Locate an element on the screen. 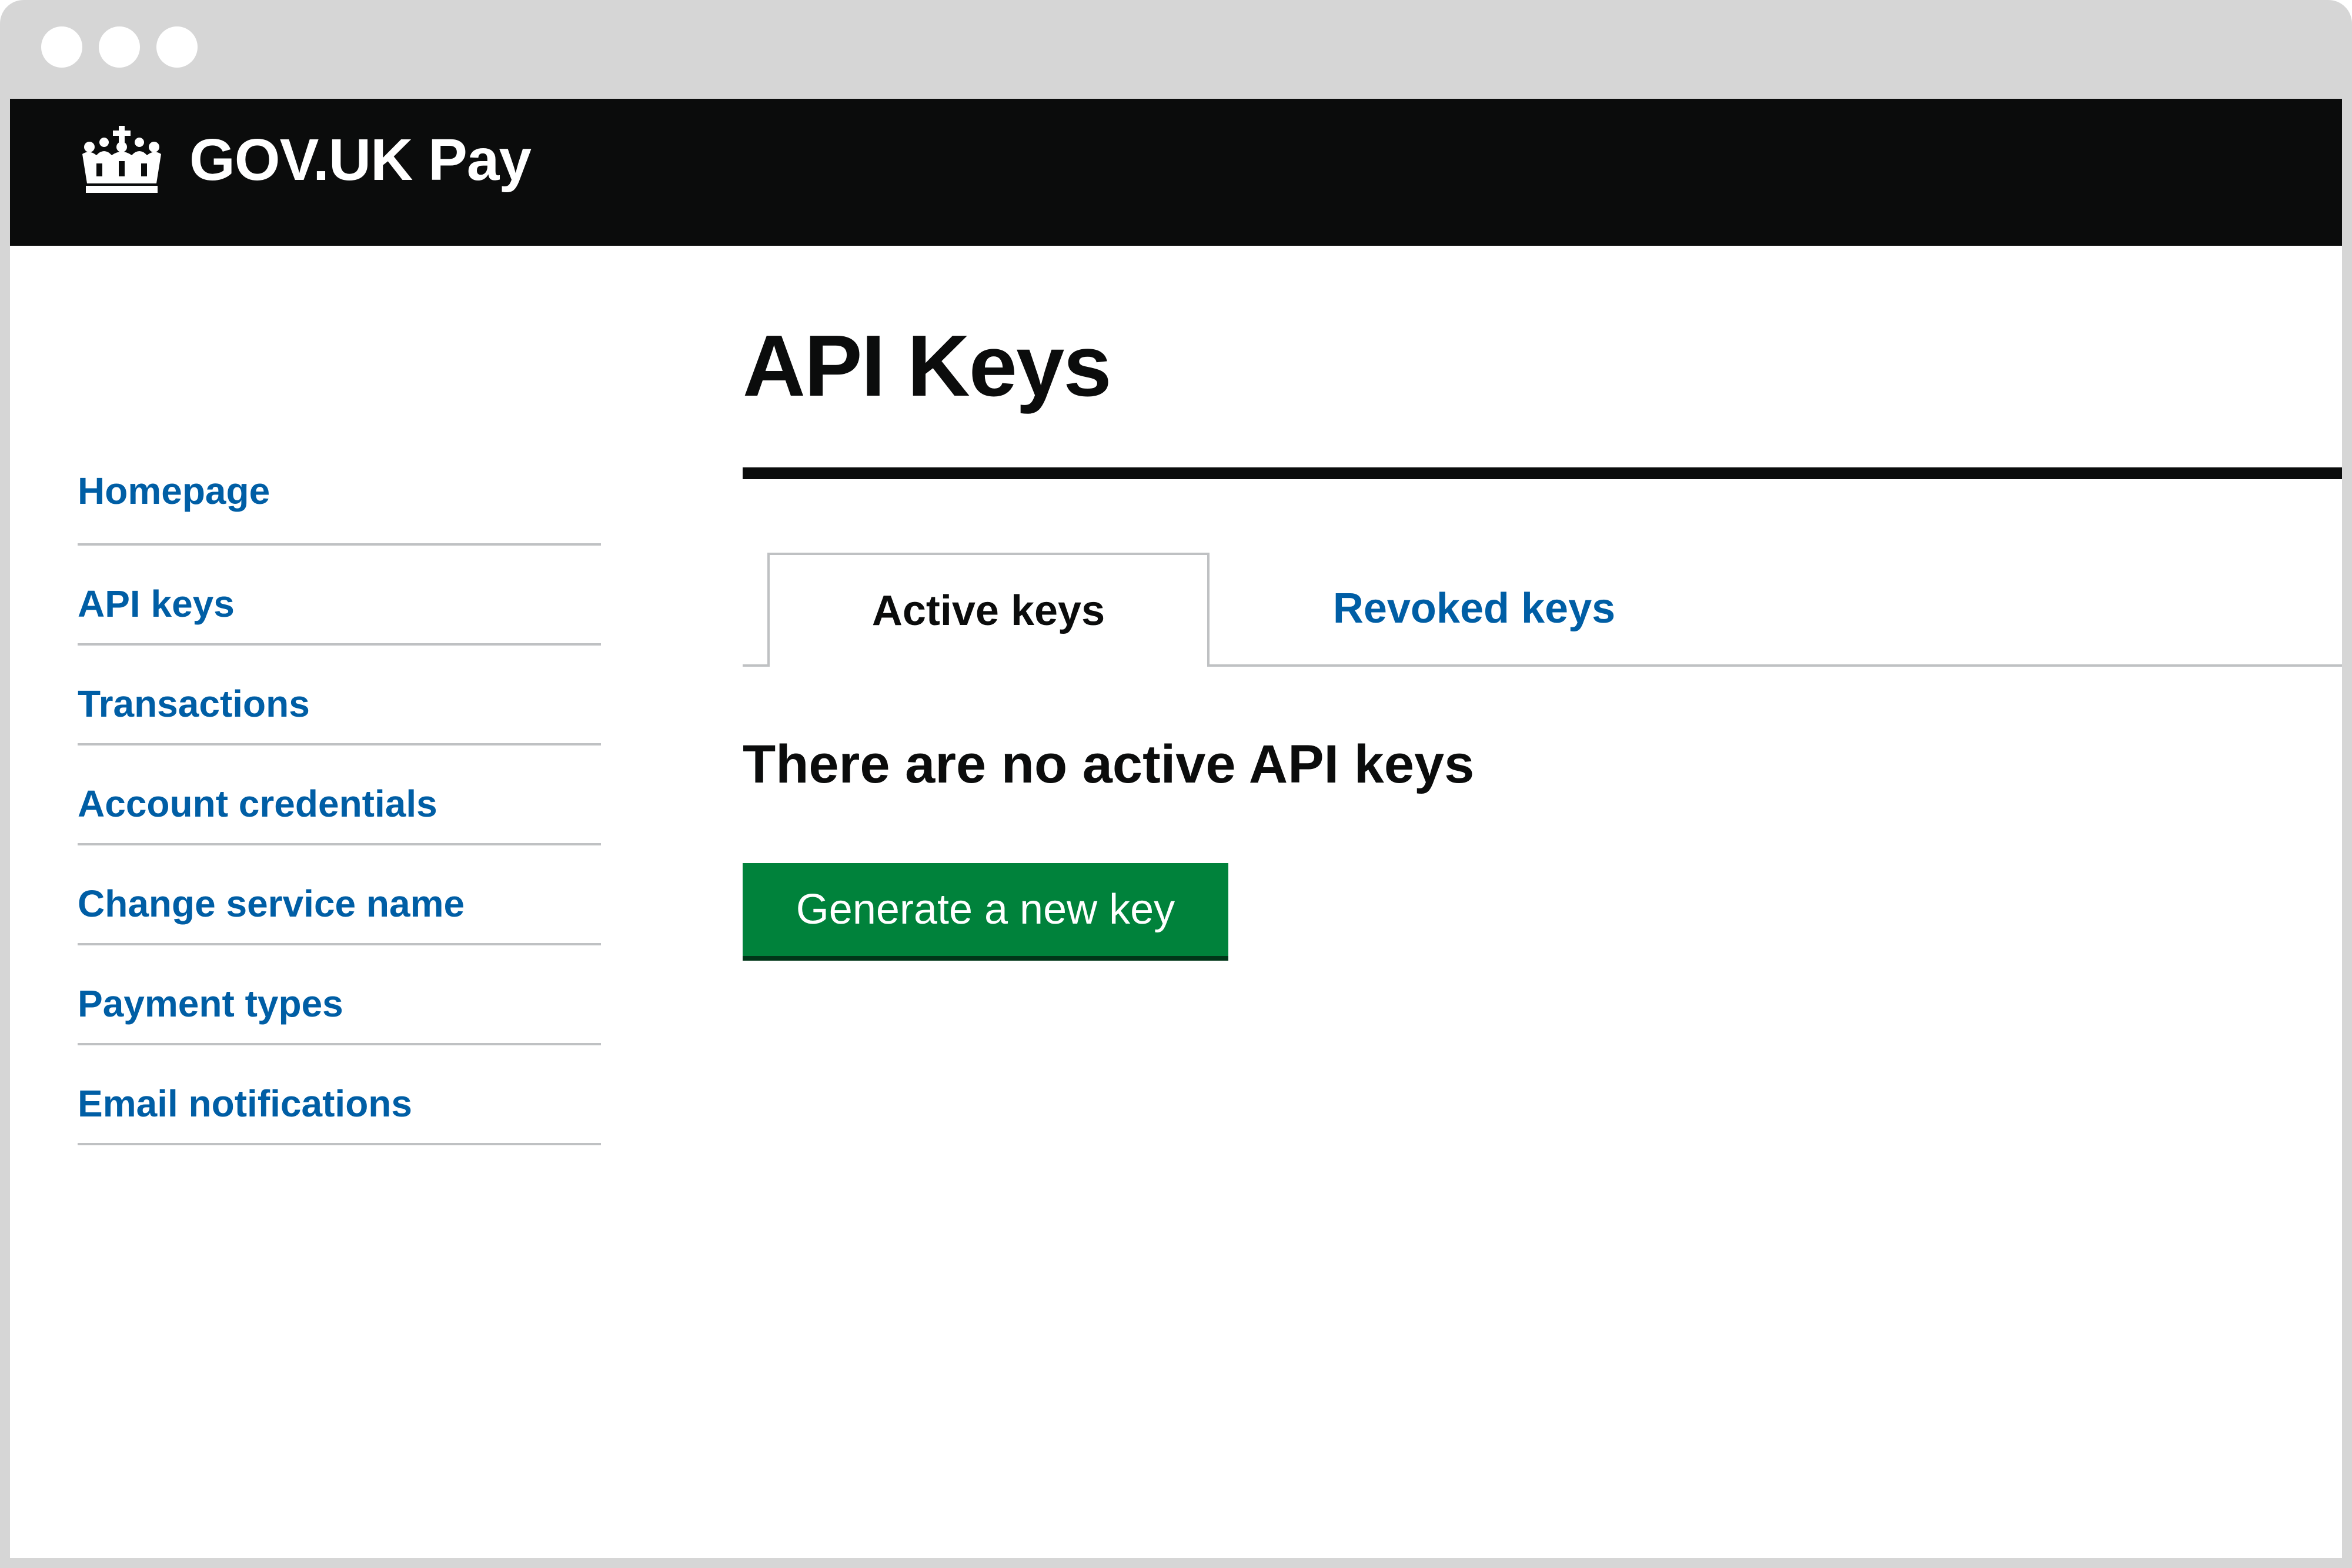 The image size is (2352, 1568). brand-name: GOV.UK Pay is located at coordinates (360, 159).